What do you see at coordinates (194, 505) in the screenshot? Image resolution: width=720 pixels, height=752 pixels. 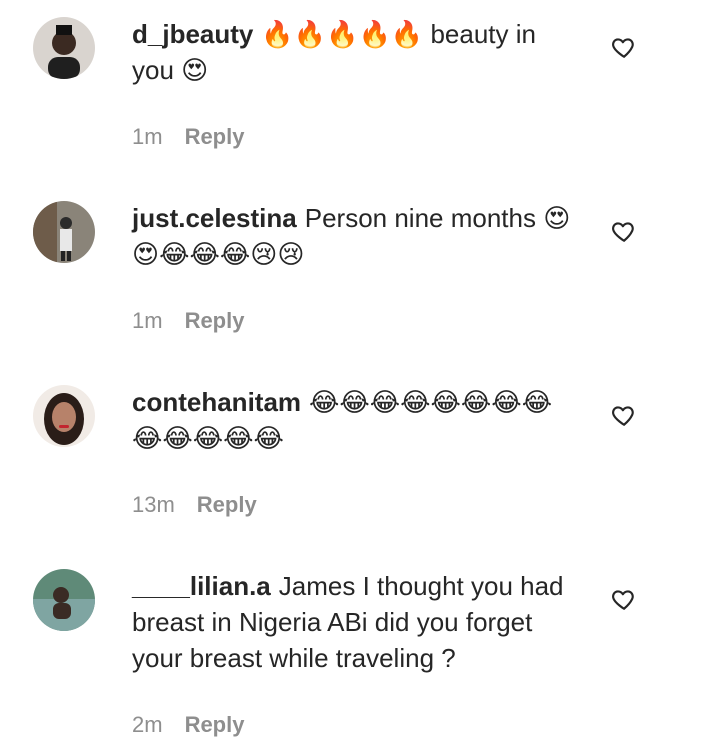 I see `comment-meta: 13m Reply` at bounding box center [194, 505].